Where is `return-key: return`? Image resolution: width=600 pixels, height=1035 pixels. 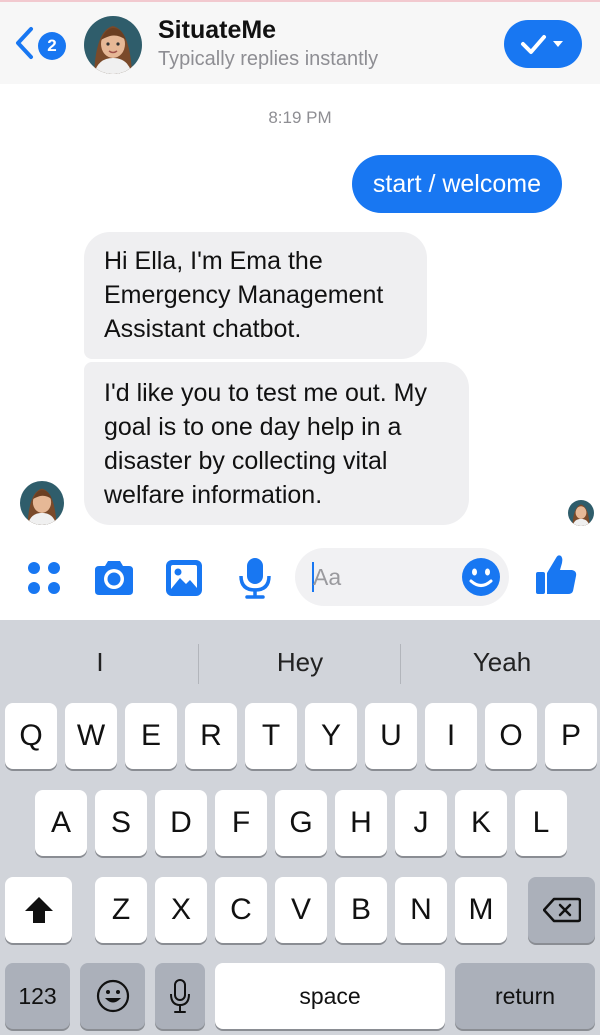
return-key: return is located at coordinates (525, 996).